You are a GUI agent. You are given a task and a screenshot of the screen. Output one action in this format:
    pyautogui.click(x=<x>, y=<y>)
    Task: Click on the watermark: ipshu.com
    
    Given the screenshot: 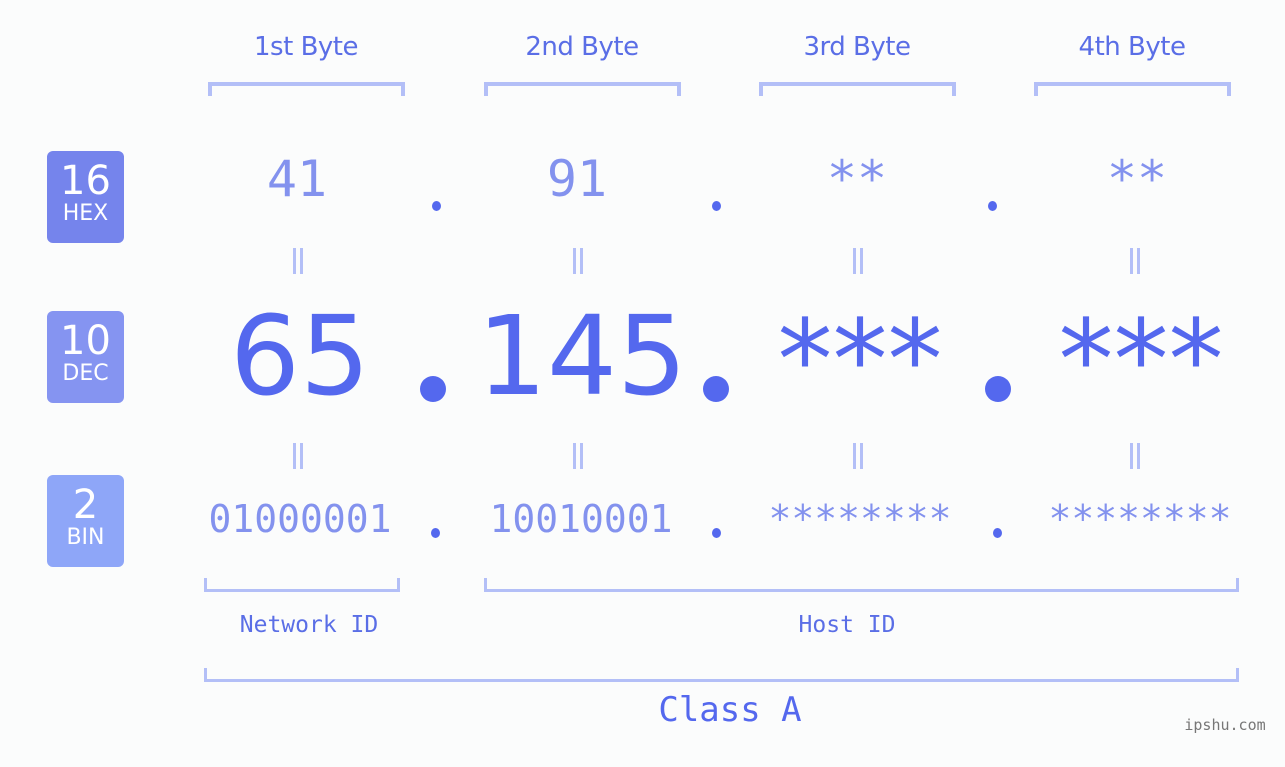 What is the action you would take?
    pyautogui.click(x=1225, y=725)
    